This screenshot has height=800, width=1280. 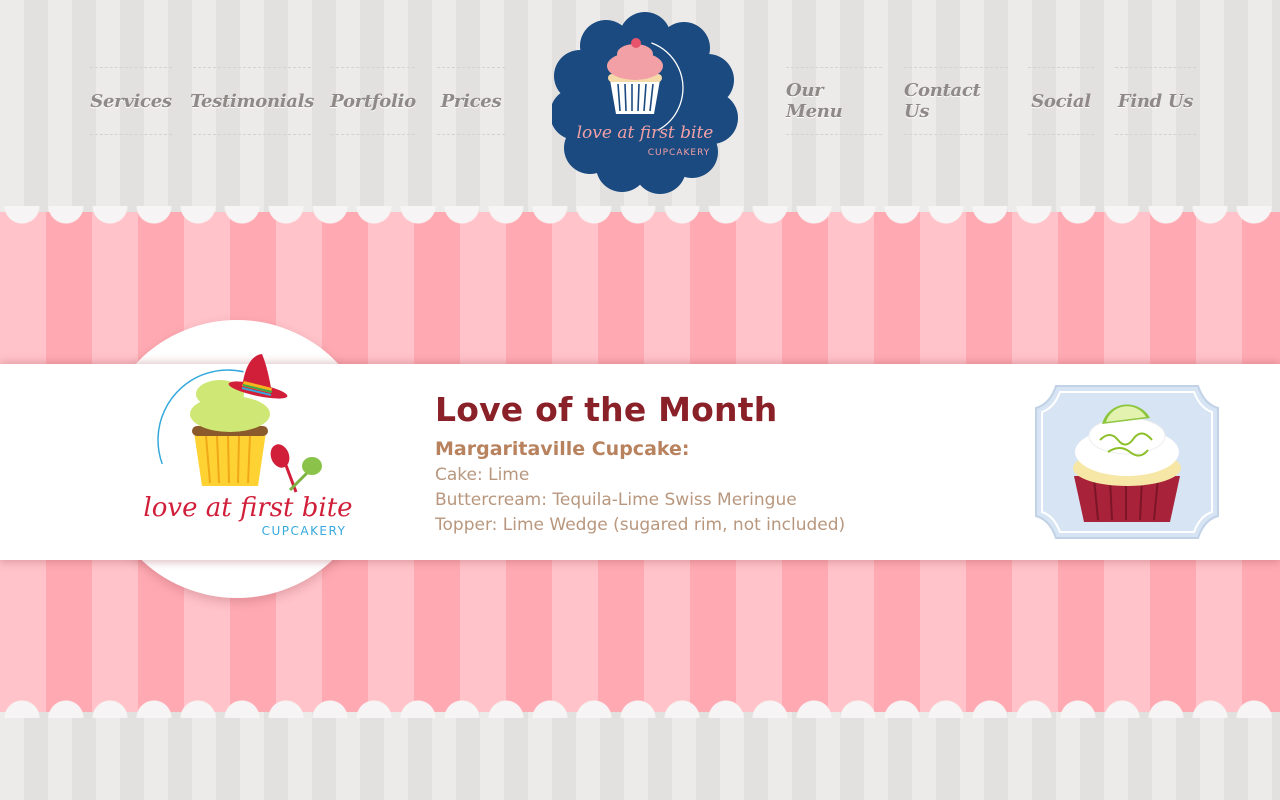 I want to click on nav-link-social: Social, so click(x=1061, y=101).